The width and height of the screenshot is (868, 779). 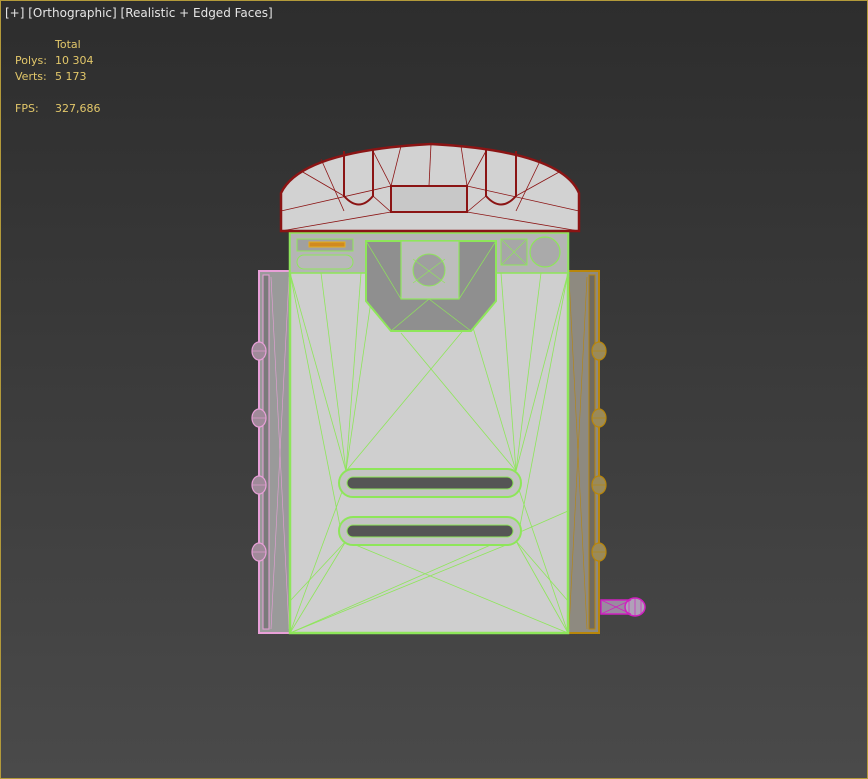 I want to click on left-side-panel, so click(x=271, y=452).